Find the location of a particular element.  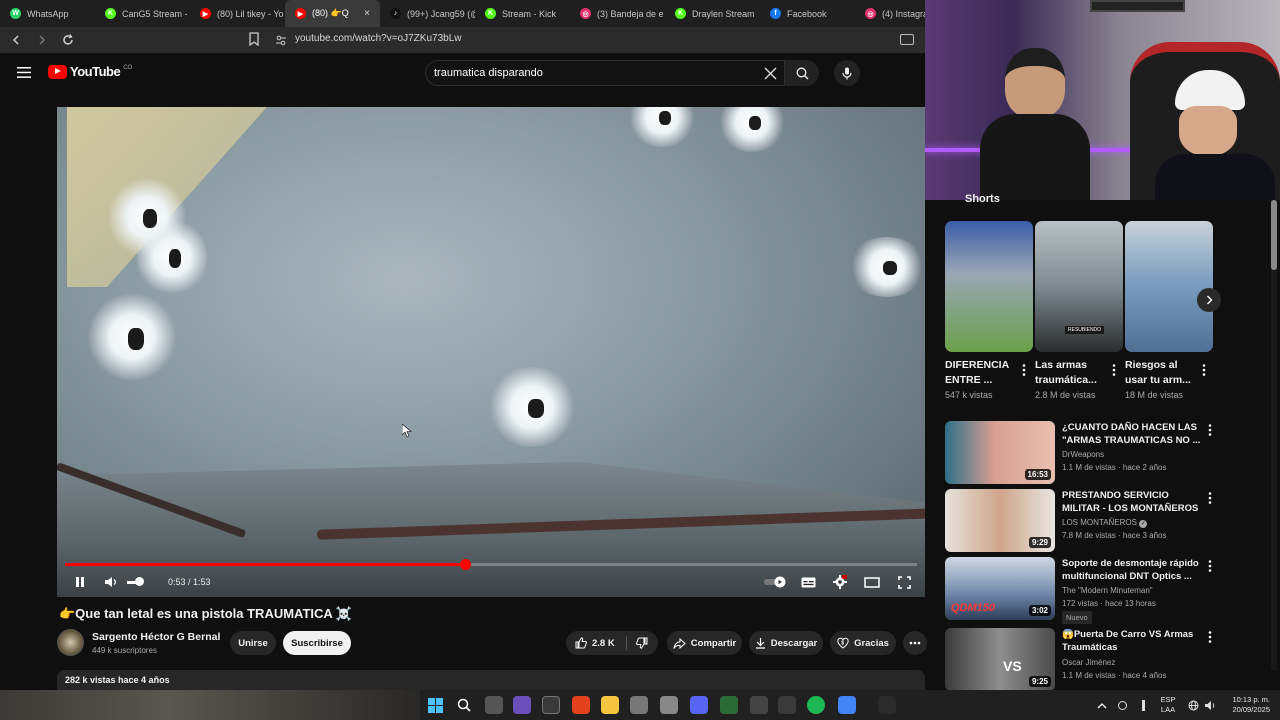

taskbar-search-button is located at coordinates (464, 705).